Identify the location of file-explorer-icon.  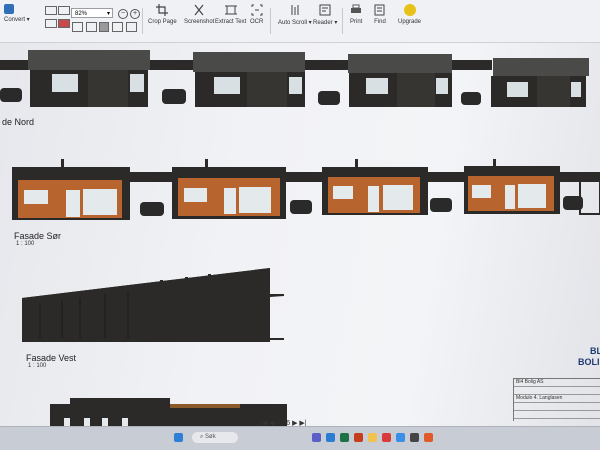
(372, 437).